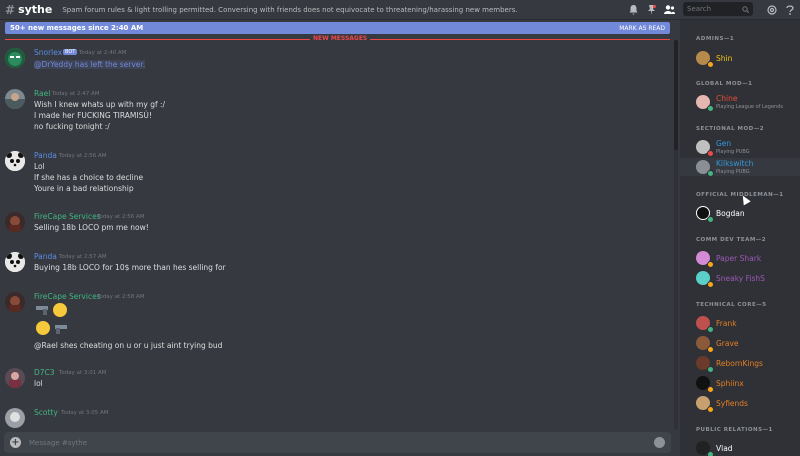 The height and width of the screenshot is (456, 800). I want to click on message-line: Wish I knew whats up with my gf :/, so click(100, 104).